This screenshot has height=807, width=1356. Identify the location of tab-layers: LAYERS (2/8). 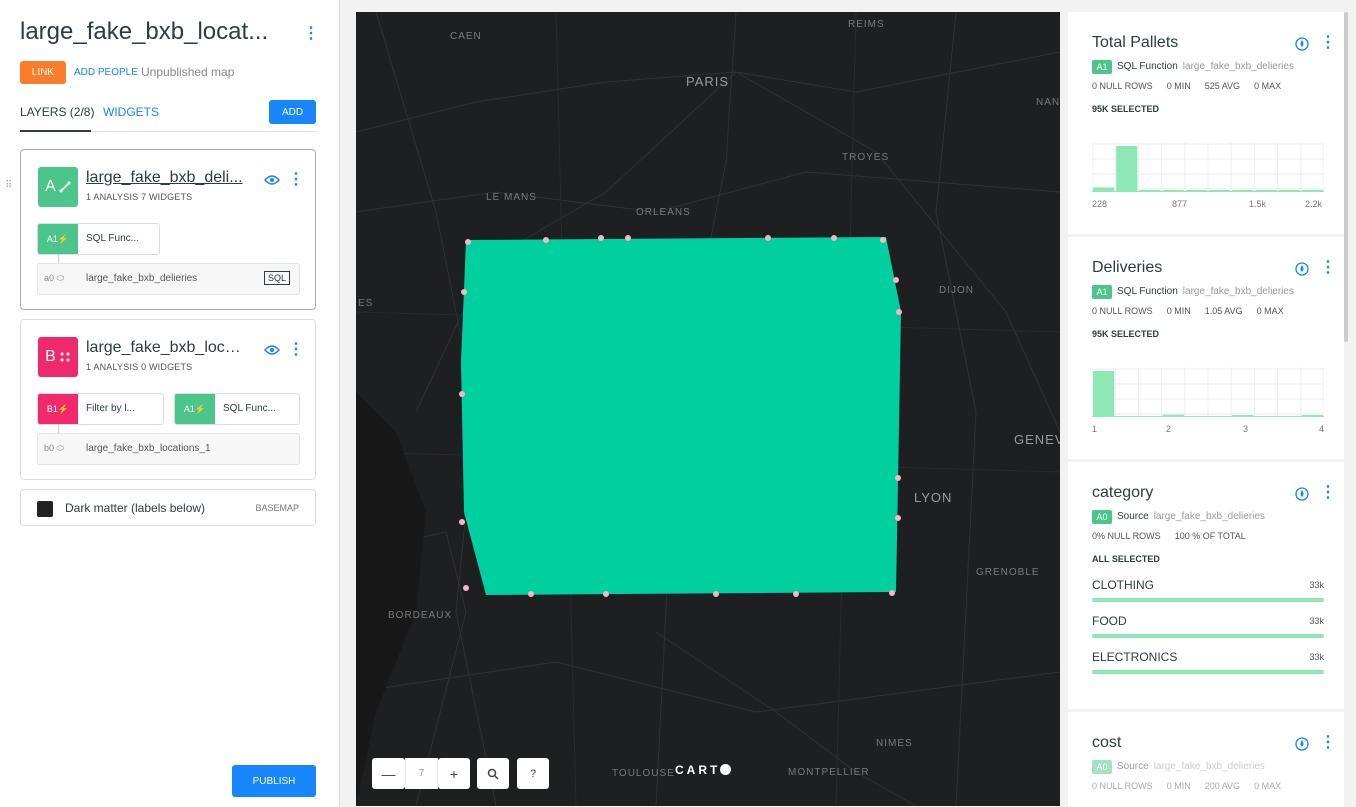
(57, 112).